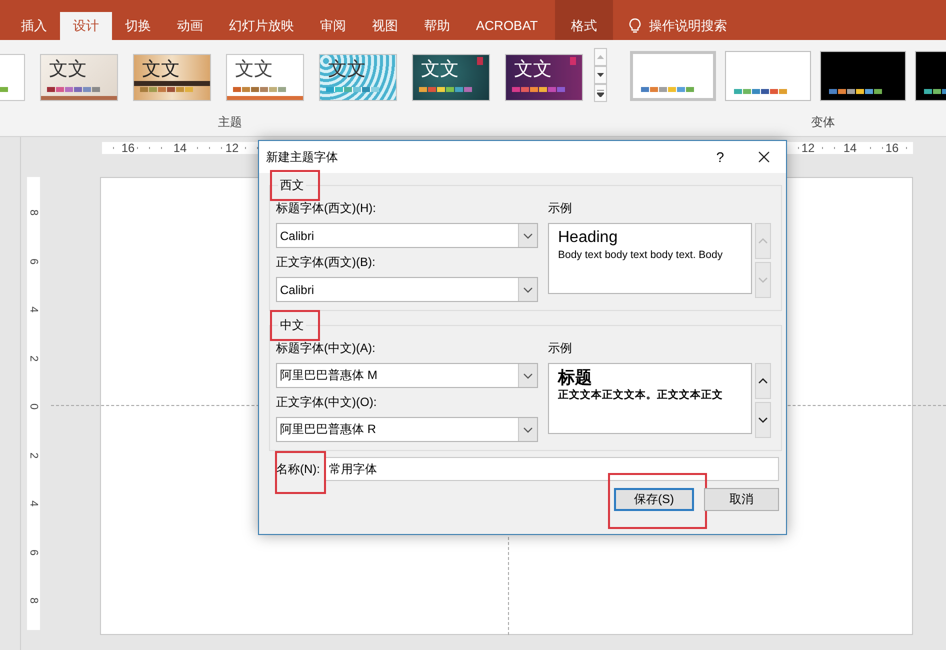 This screenshot has height=650, width=946. Describe the element at coordinates (575, 378) in the screenshot. I see `preview-heading: 标题` at that location.